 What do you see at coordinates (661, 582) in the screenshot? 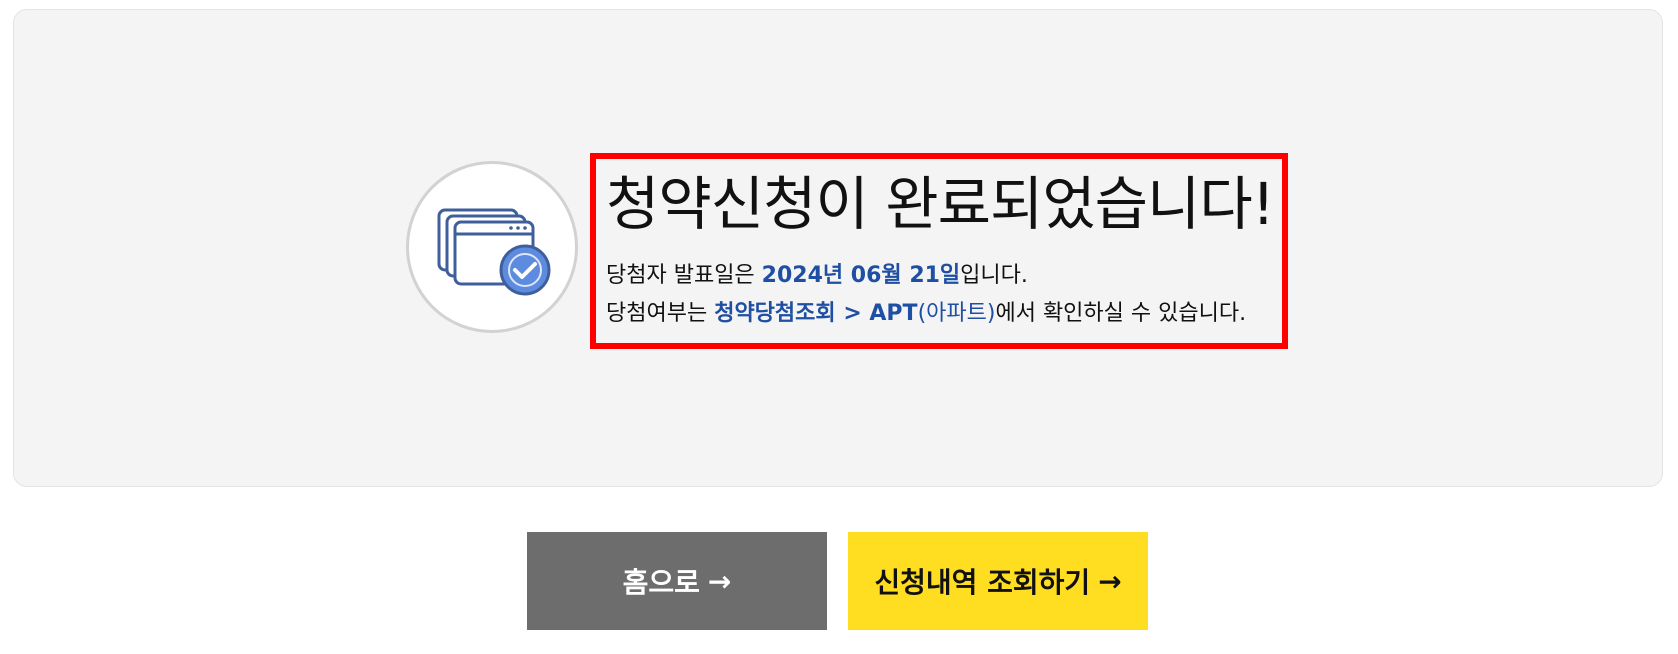
I see `home-button-label: 홈으로` at bounding box center [661, 582].